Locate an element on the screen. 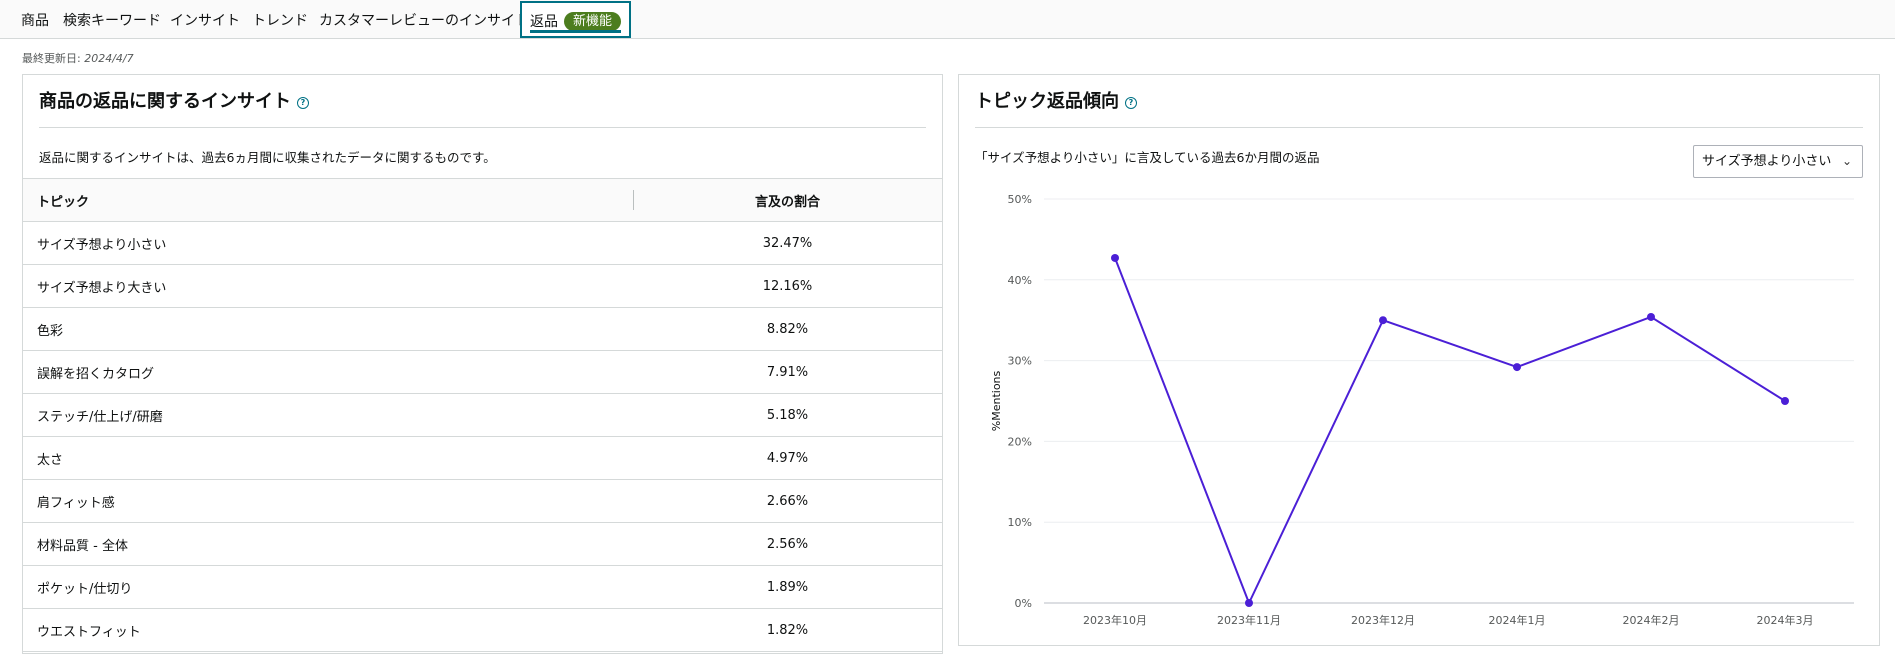 The image size is (1895, 654). topic-cell: 肩フィット感 is located at coordinates (328, 501).